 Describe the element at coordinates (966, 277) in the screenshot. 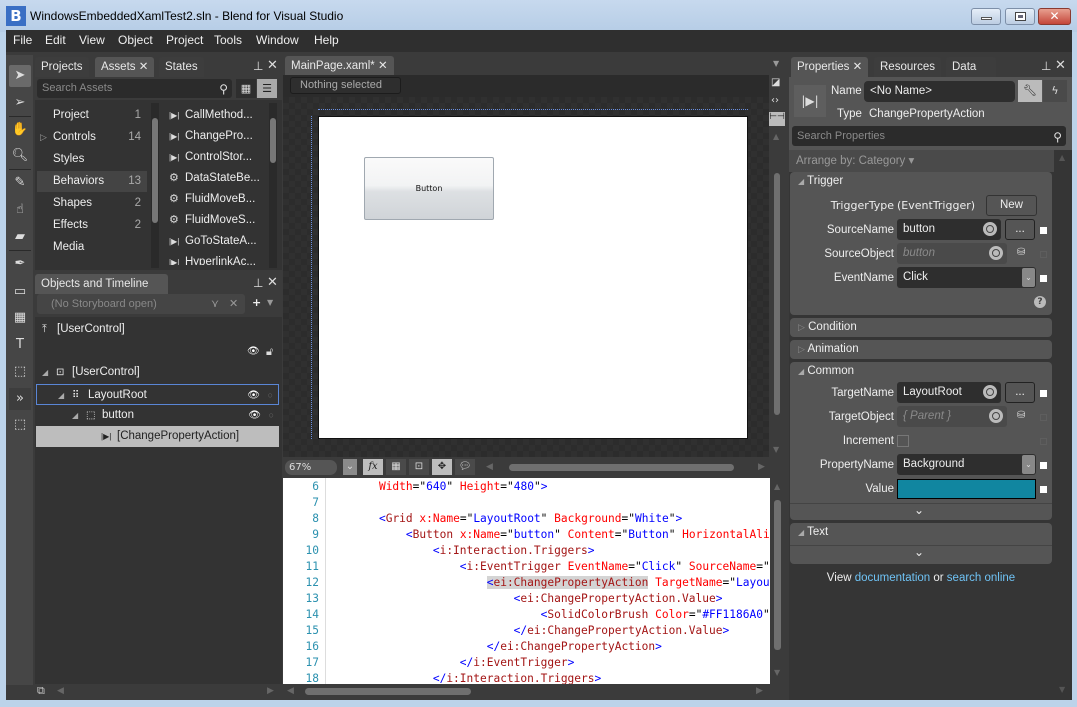

I see `event-name-select: Click ⌄` at that location.